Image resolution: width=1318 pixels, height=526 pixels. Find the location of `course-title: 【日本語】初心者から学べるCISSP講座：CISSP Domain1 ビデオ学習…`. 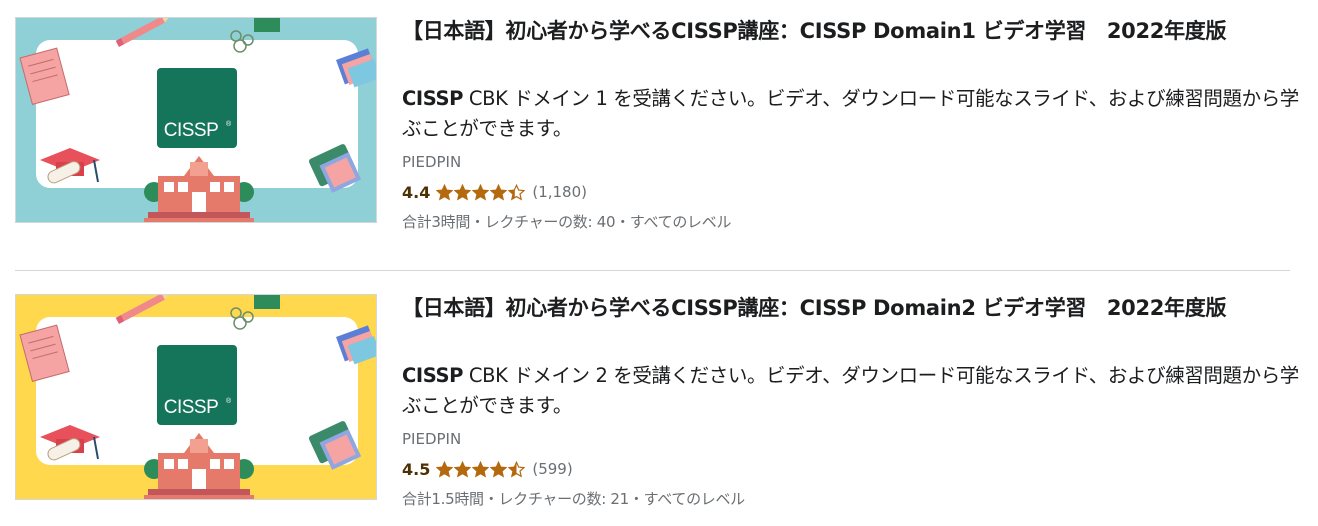

course-title: 【日本語】初心者から学べるCISSP講座：CISSP Domain1 ビデオ学習… is located at coordinates (852, 45).